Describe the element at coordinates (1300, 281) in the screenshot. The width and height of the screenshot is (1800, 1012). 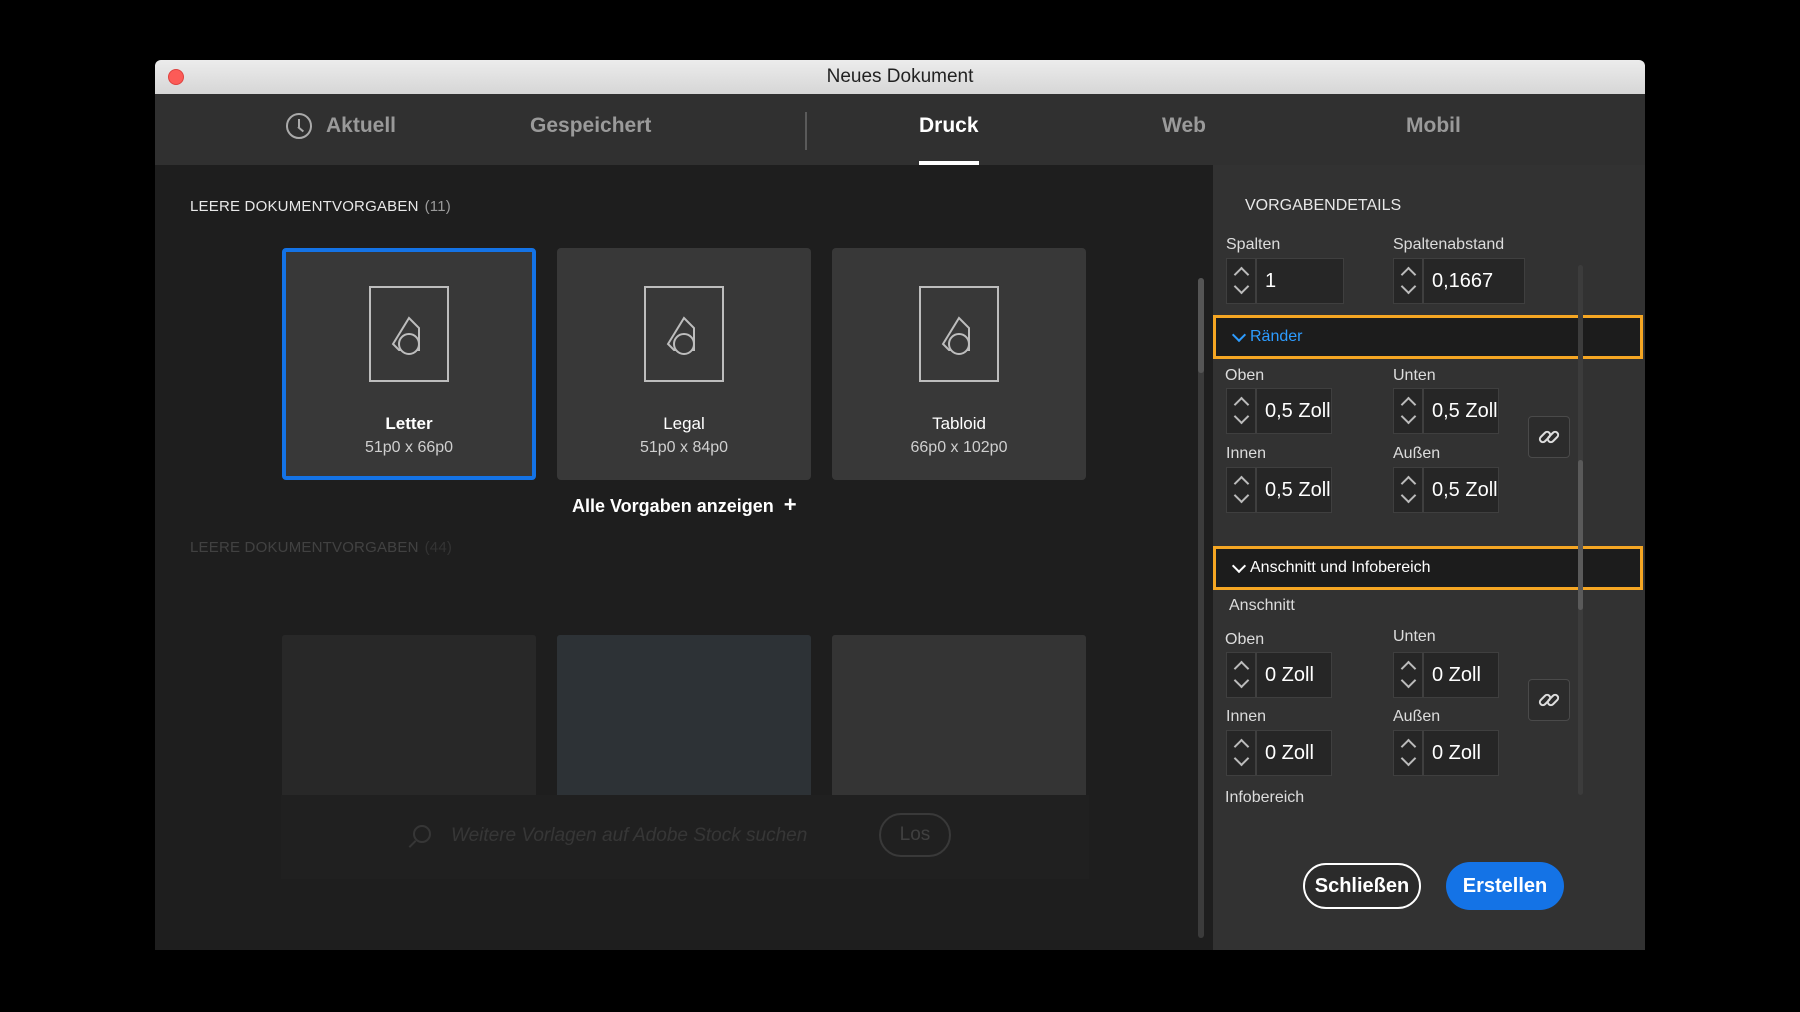
I see `columns-input: 1` at that location.